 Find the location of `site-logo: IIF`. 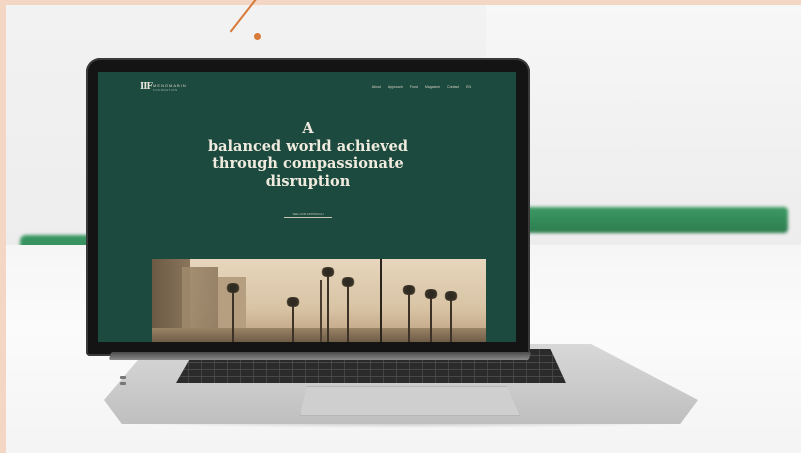

site-logo: IIF is located at coordinates (146, 87).